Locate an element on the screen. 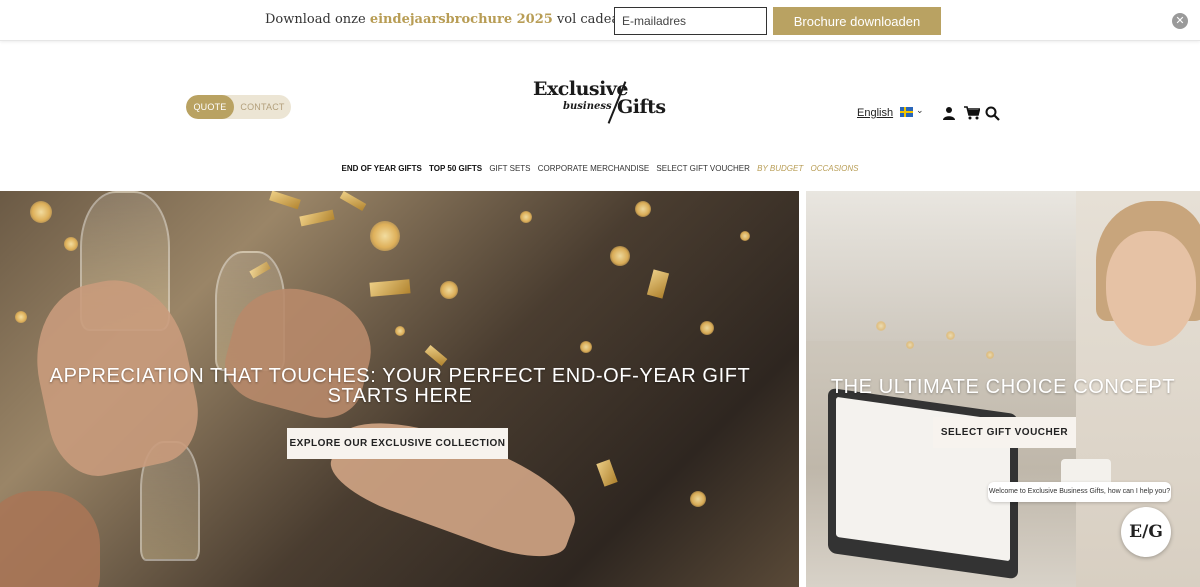  cart-icon is located at coordinates (972, 114).